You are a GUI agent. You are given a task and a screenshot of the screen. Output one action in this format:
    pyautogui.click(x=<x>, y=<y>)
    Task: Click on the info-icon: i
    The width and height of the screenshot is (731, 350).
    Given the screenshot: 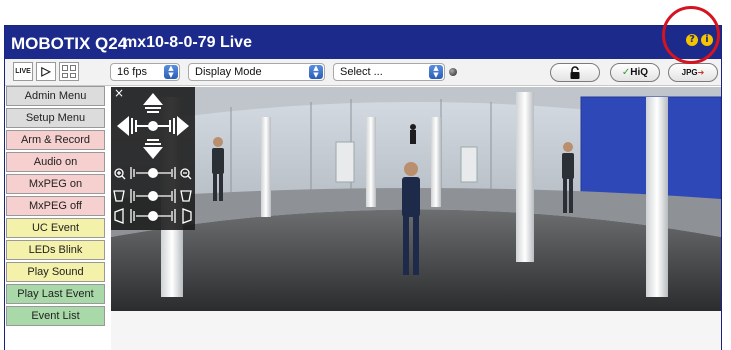 What is the action you would take?
    pyautogui.click(x=707, y=40)
    